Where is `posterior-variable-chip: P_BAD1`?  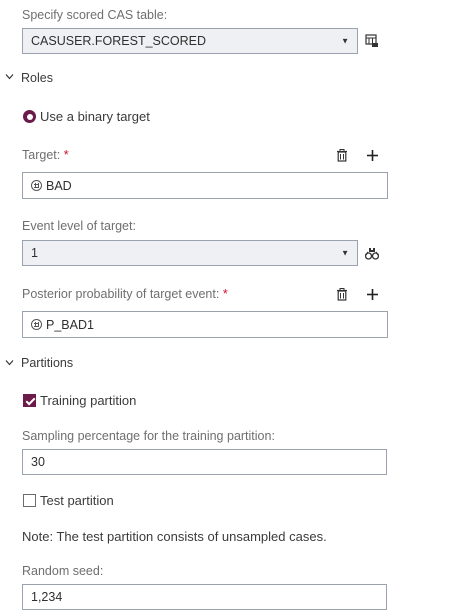 posterior-variable-chip: P_BAD1 is located at coordinates (62, 325).